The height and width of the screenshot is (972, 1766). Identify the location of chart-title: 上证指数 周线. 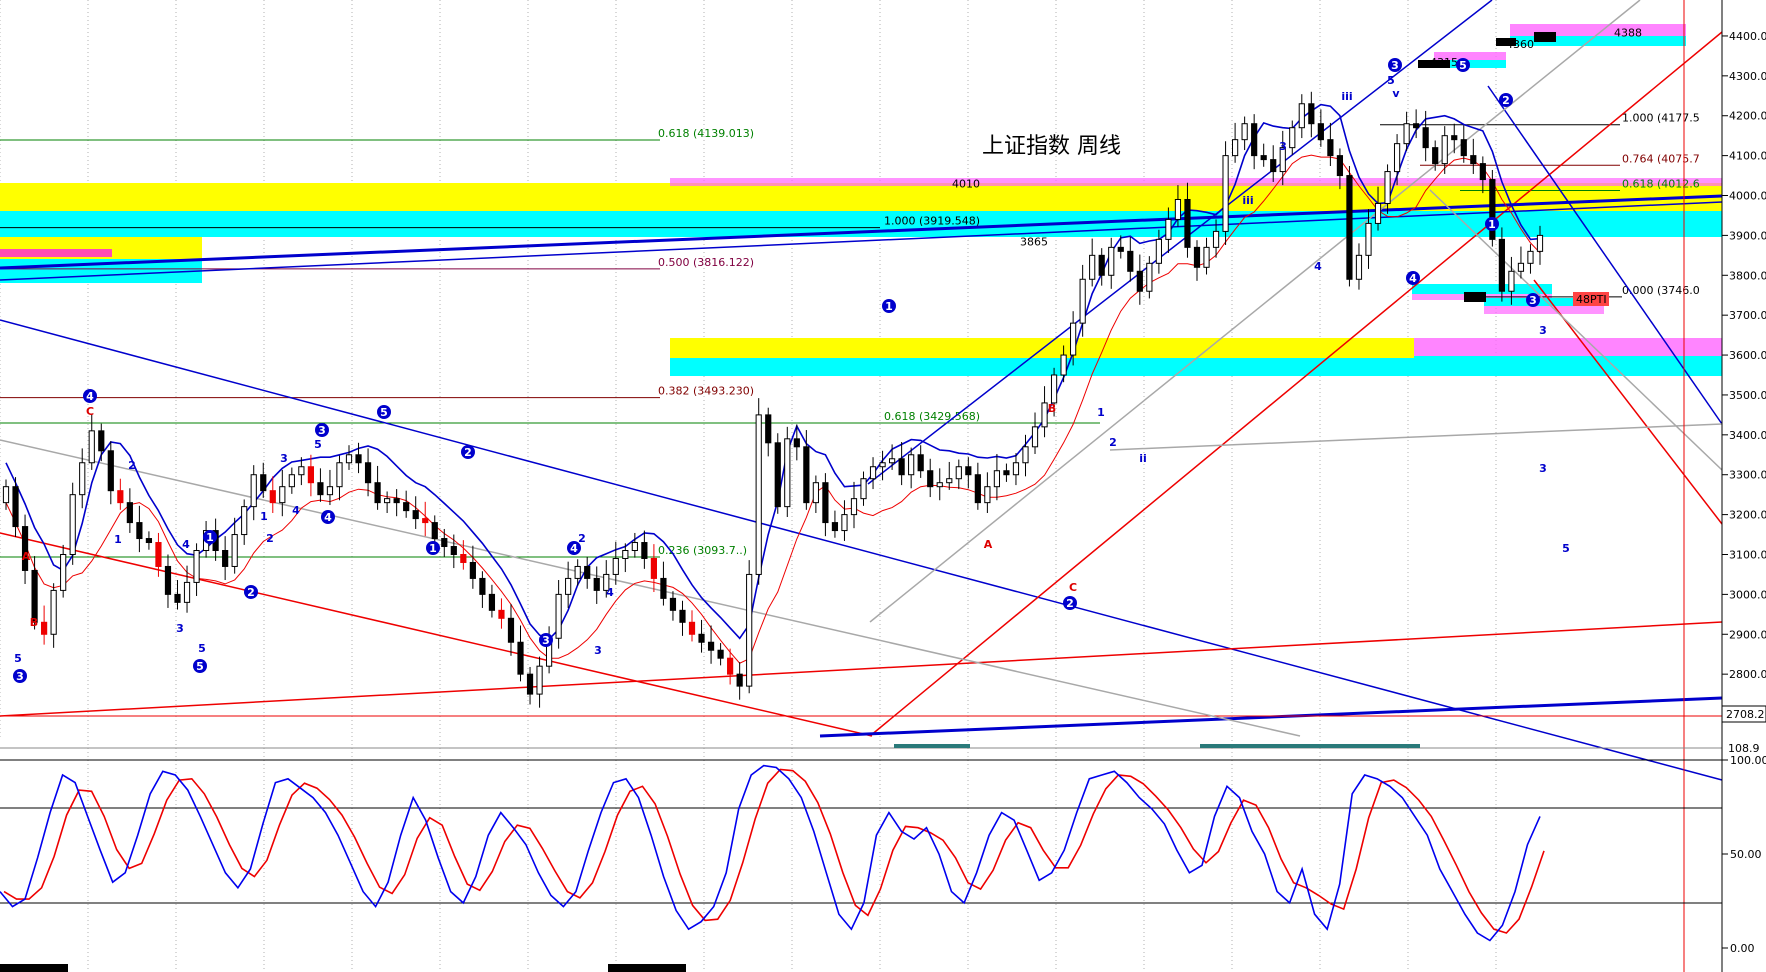
(1051, 146).